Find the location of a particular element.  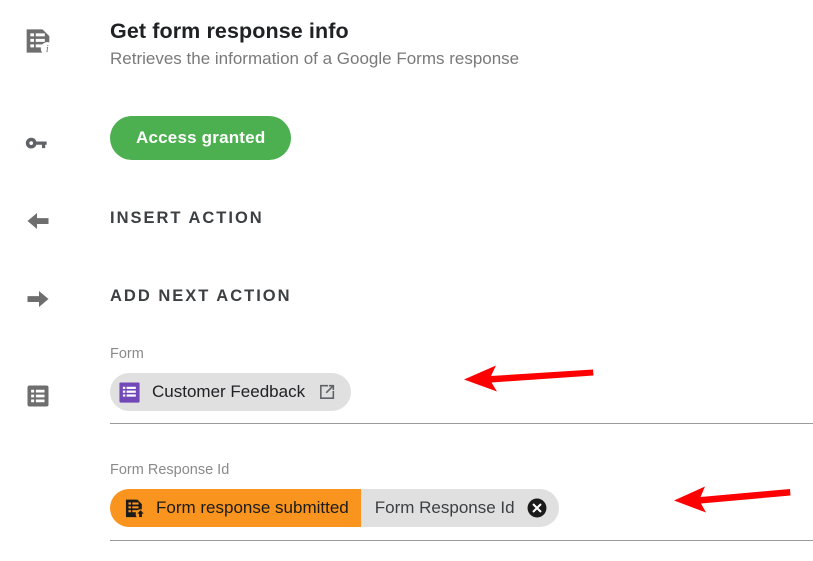

key-icon is located at coordinates (38, 143).